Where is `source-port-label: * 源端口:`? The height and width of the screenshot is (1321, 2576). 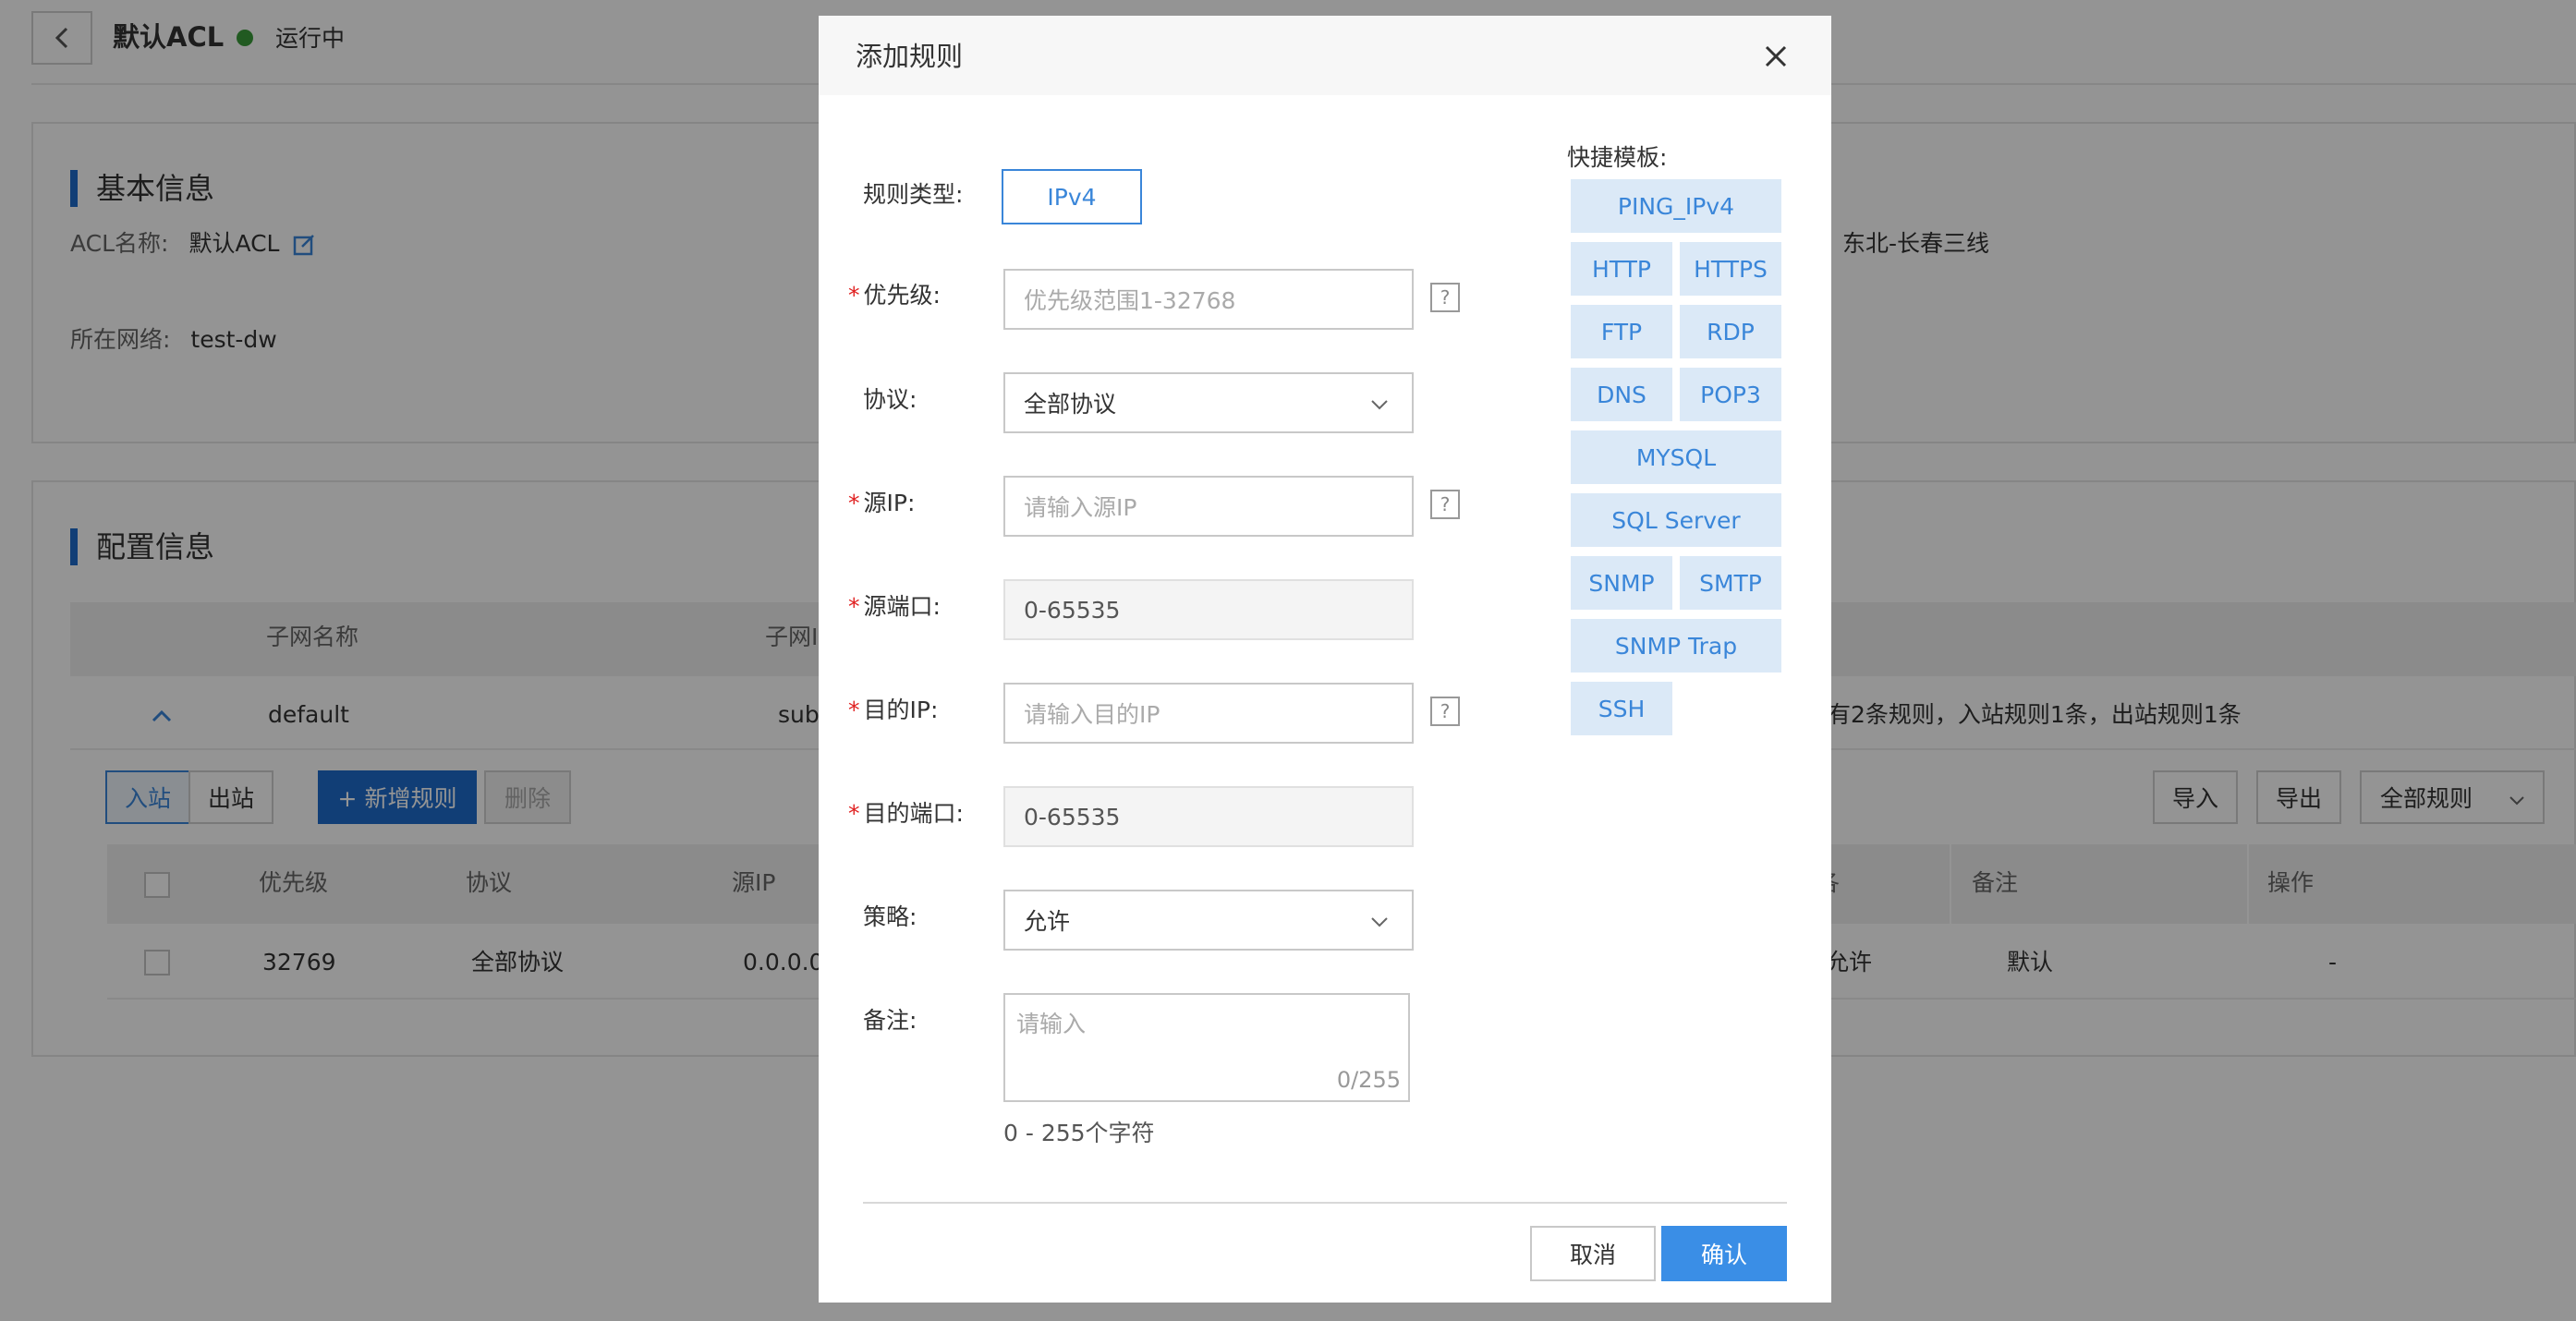
source-port-label: * 源端口: is located at coordinates (894, 607).